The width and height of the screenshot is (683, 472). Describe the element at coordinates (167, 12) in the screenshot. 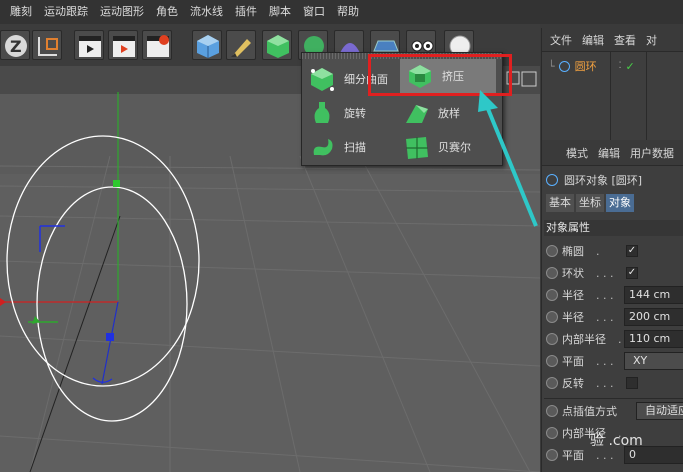

I see `menu-character: 角色` at that location.